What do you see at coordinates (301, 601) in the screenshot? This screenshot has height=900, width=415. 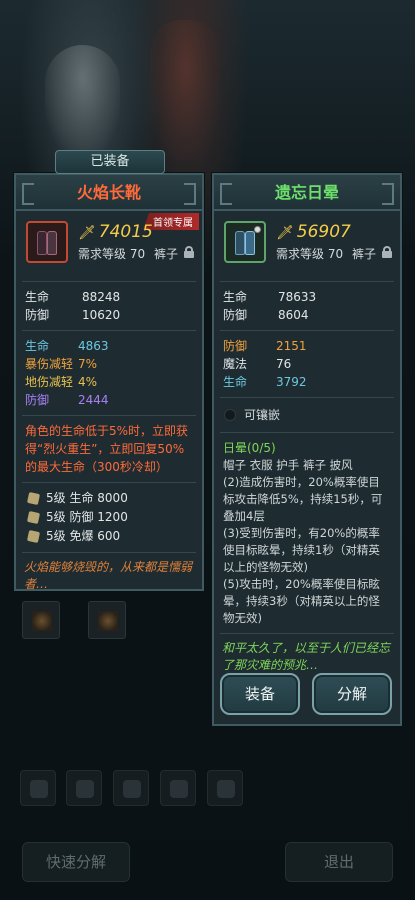 I see `set-bonus: (5)攻击时，20%概率使目标眩晕，持续3秒（对精英以上的怪物无效)` at bounding box center [301, 601].